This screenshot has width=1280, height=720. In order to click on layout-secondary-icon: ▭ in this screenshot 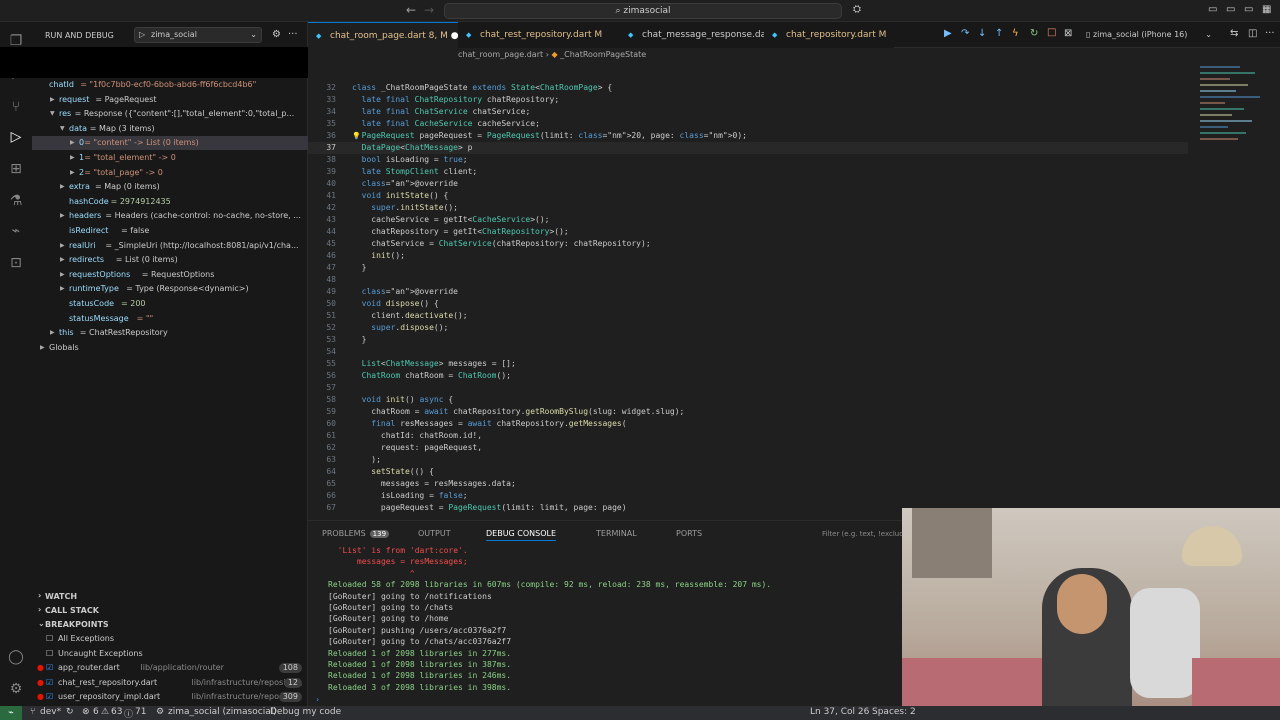, I will do `click(1248, 9)`.